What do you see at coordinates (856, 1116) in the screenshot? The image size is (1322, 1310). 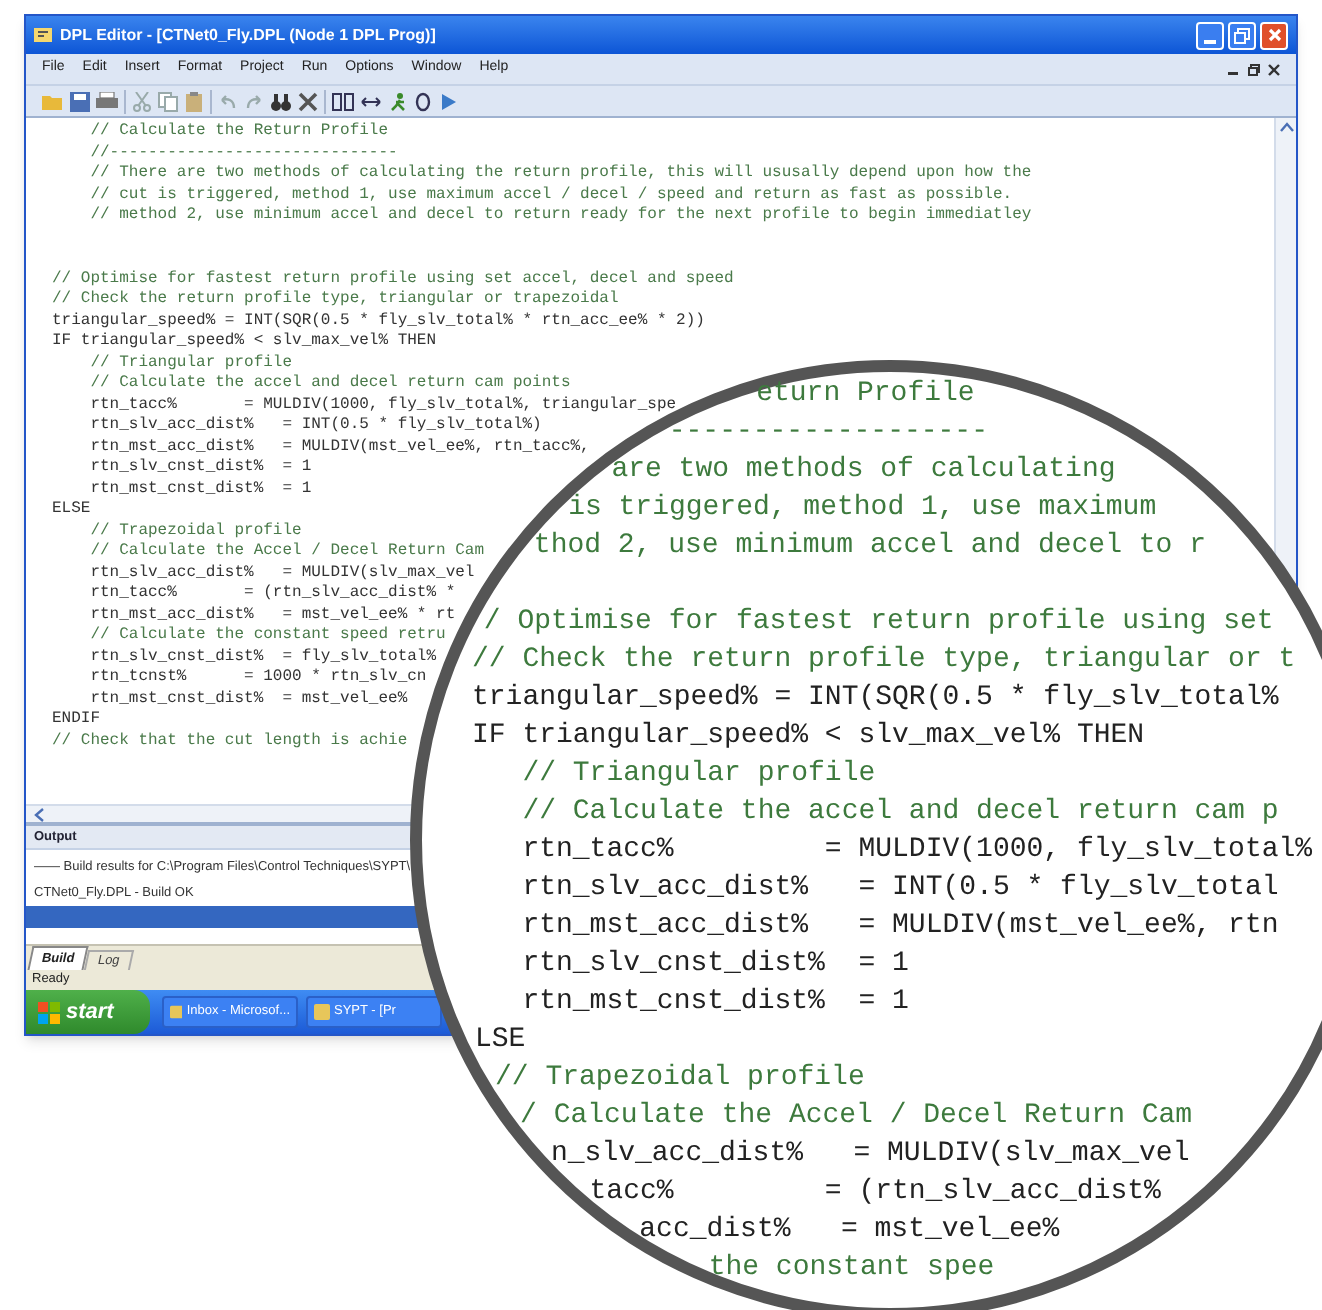 I see `code-line: / Calculate the Accel / Decel Return Cam` at bounding box center [856, 1116].